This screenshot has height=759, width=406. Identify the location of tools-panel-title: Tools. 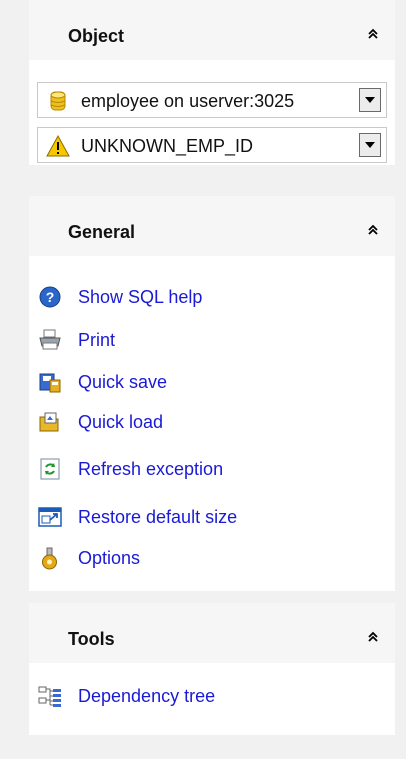
(91, 639).